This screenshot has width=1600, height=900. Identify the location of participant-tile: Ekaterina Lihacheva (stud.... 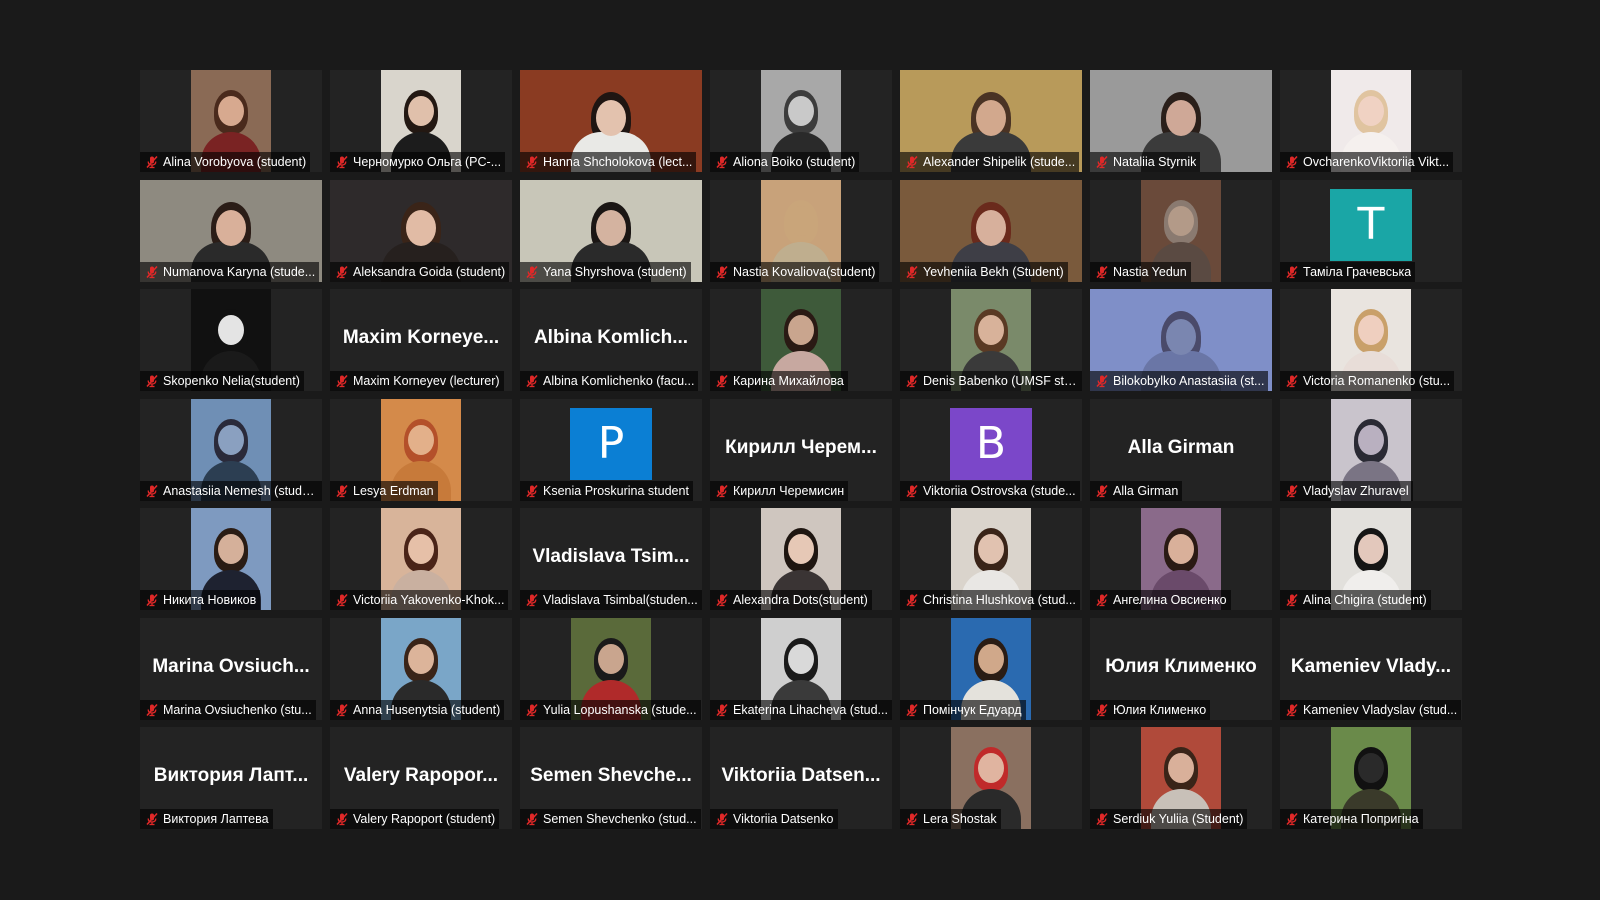
(801, 668).